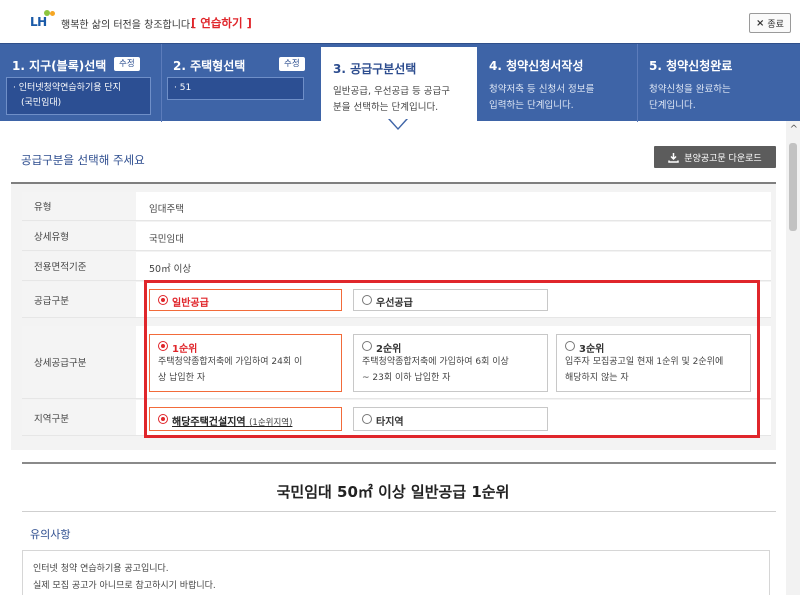 The image size is (800, 595). I want to click on step-5-desc-line-1: 청약신청을 완료하는, so click(690, 89).